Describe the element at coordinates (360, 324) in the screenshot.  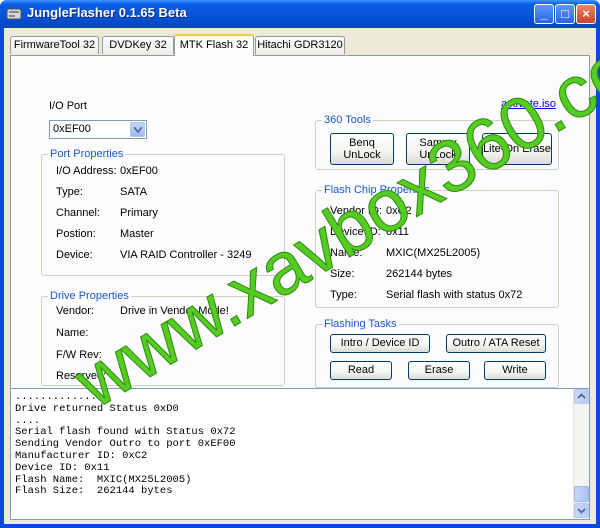
I see `flashing-tasks-title: Flashing Tasks` at that location.